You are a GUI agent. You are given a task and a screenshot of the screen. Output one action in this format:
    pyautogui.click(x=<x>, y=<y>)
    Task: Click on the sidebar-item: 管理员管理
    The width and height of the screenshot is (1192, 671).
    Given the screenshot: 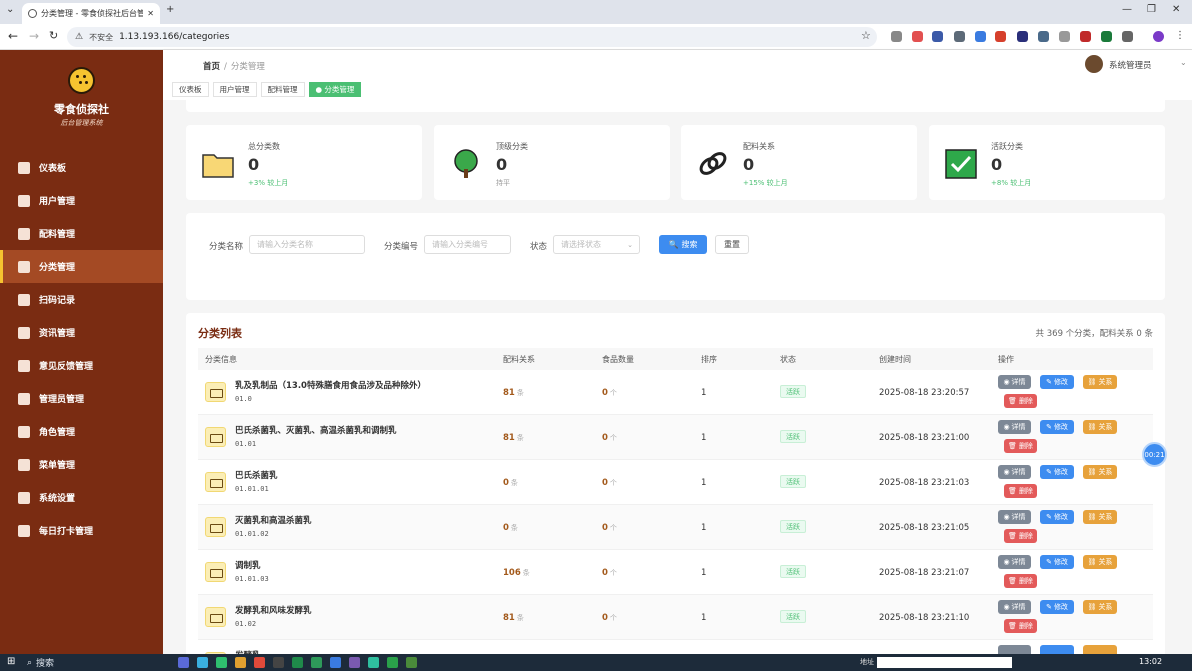 What is the action you would take?
    pyautogui.click(x=81, y=398)
    